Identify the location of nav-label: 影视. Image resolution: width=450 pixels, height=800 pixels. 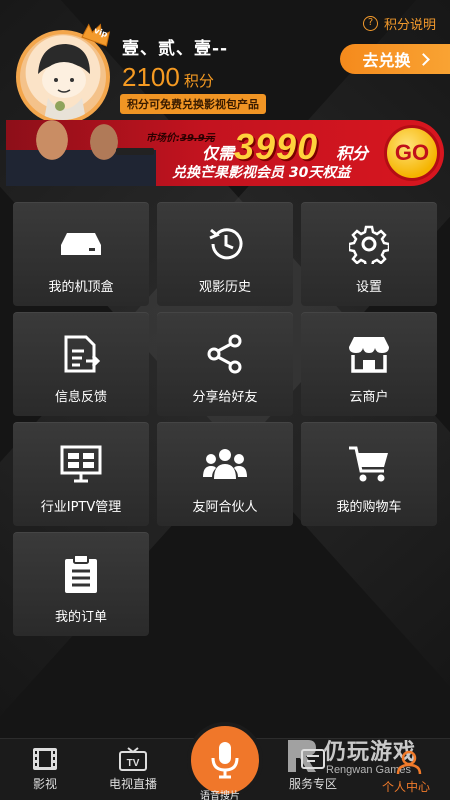
(44, 784).